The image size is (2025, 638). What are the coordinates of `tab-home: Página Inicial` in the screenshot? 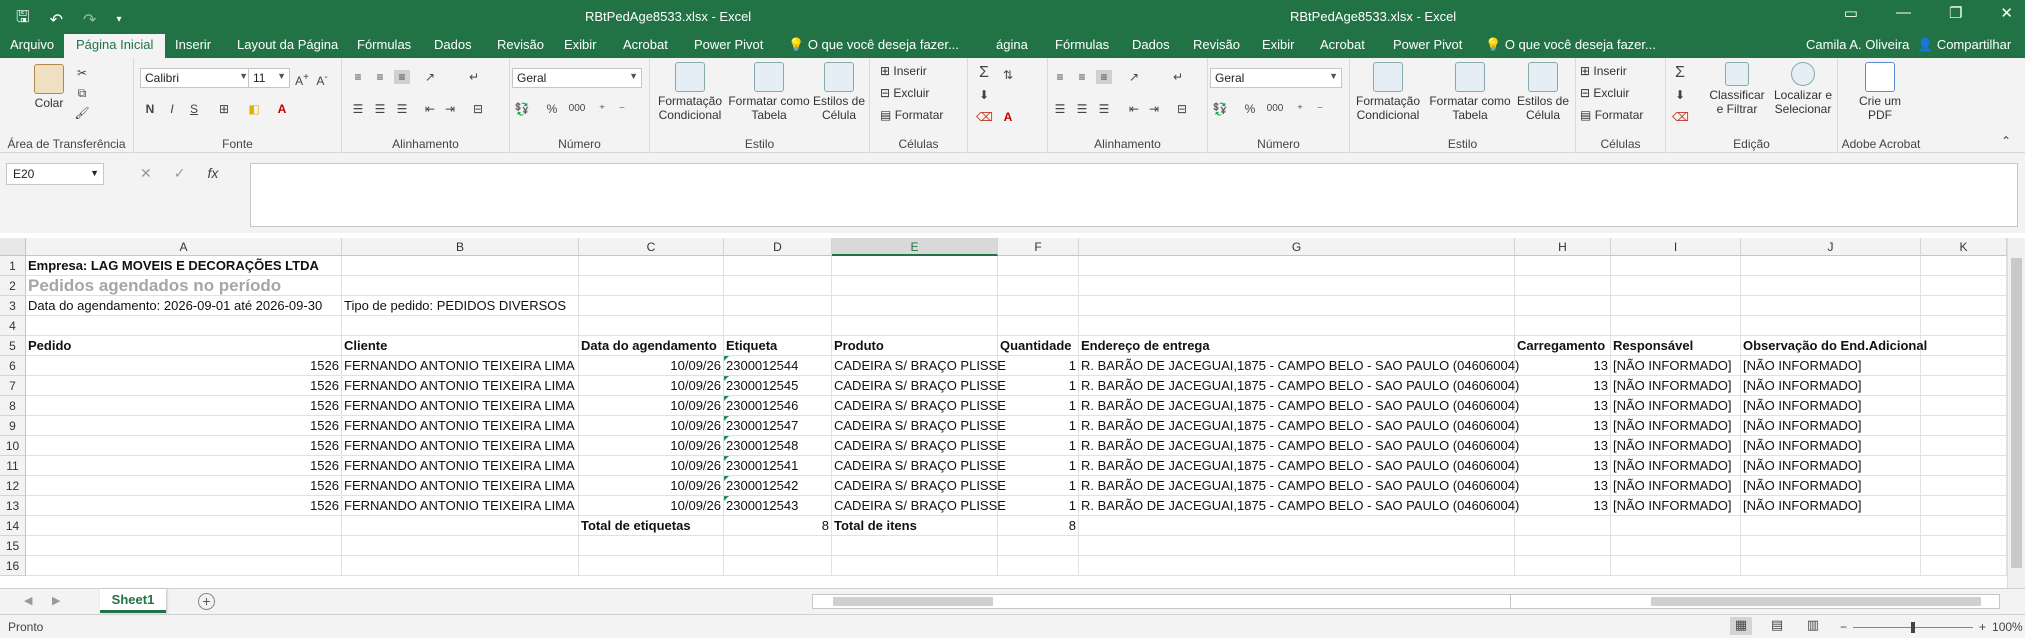 It's located at (115, 46).